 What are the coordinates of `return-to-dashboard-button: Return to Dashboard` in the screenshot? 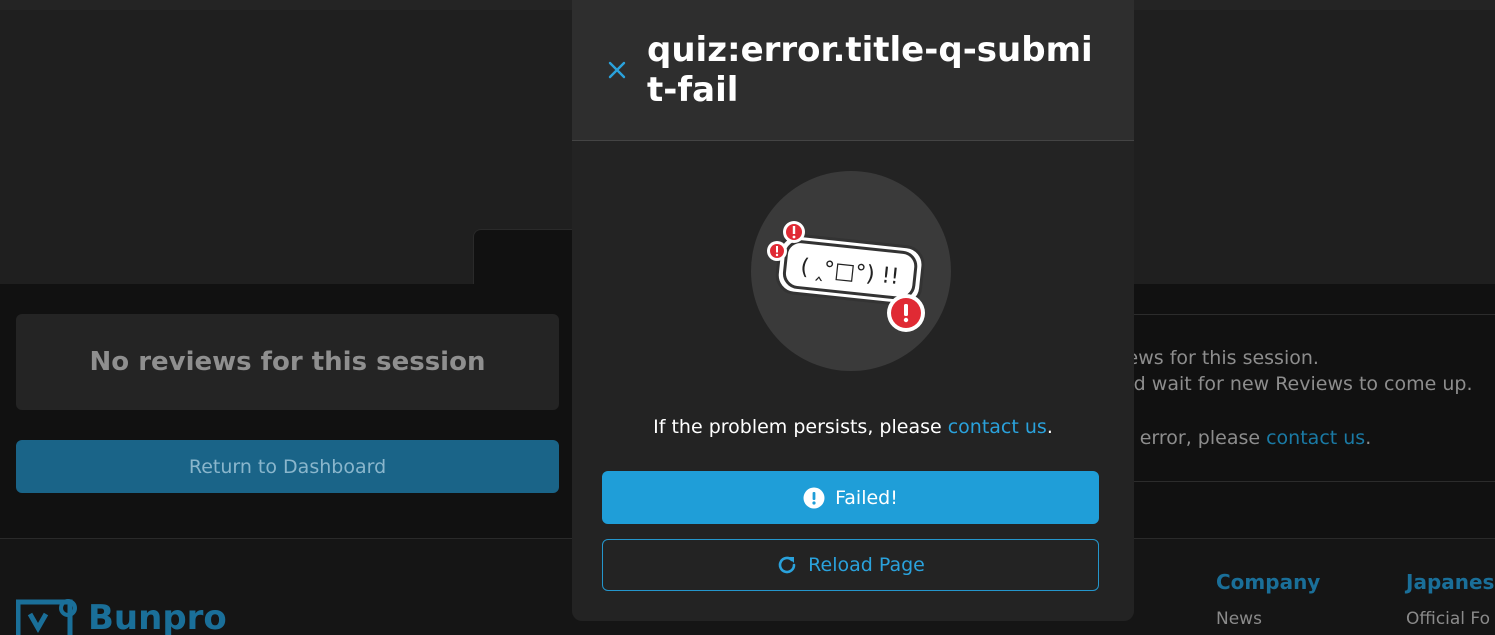 It's located at (287, 466).